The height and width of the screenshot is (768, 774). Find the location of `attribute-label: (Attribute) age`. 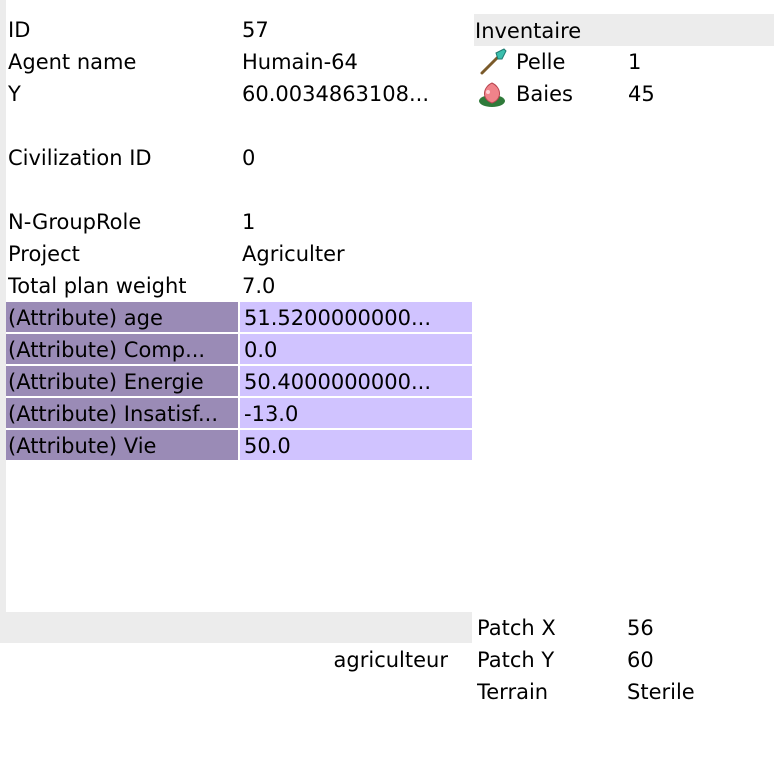

attribute-label: (Attribute) age is located at coordinates (122, 318).